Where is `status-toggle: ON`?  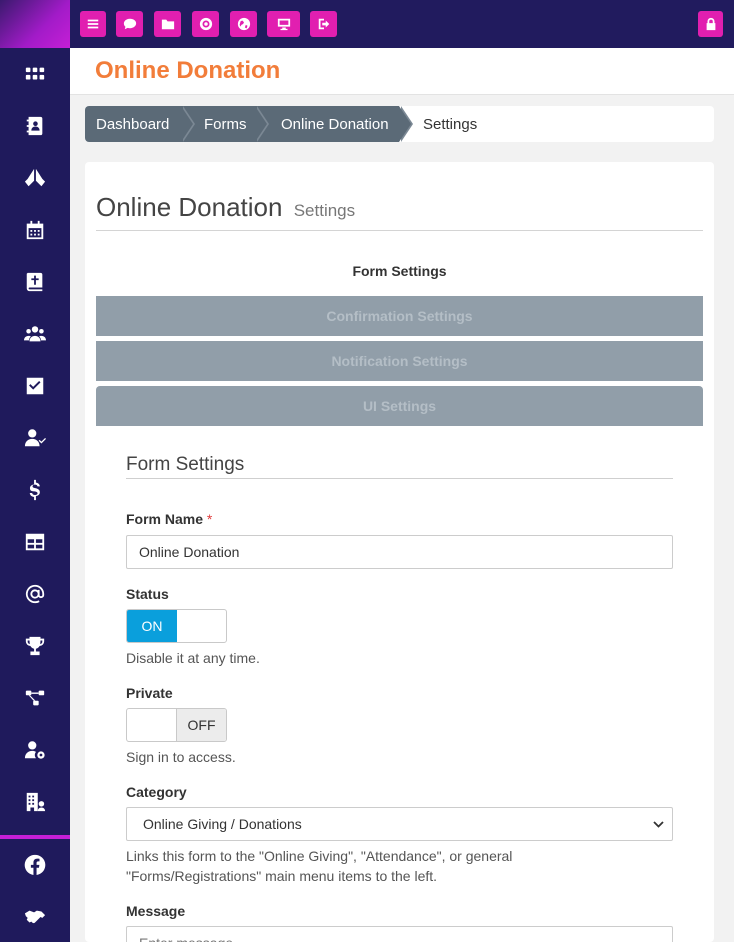 status-toggle: ON is located at coordinates (176, 626).